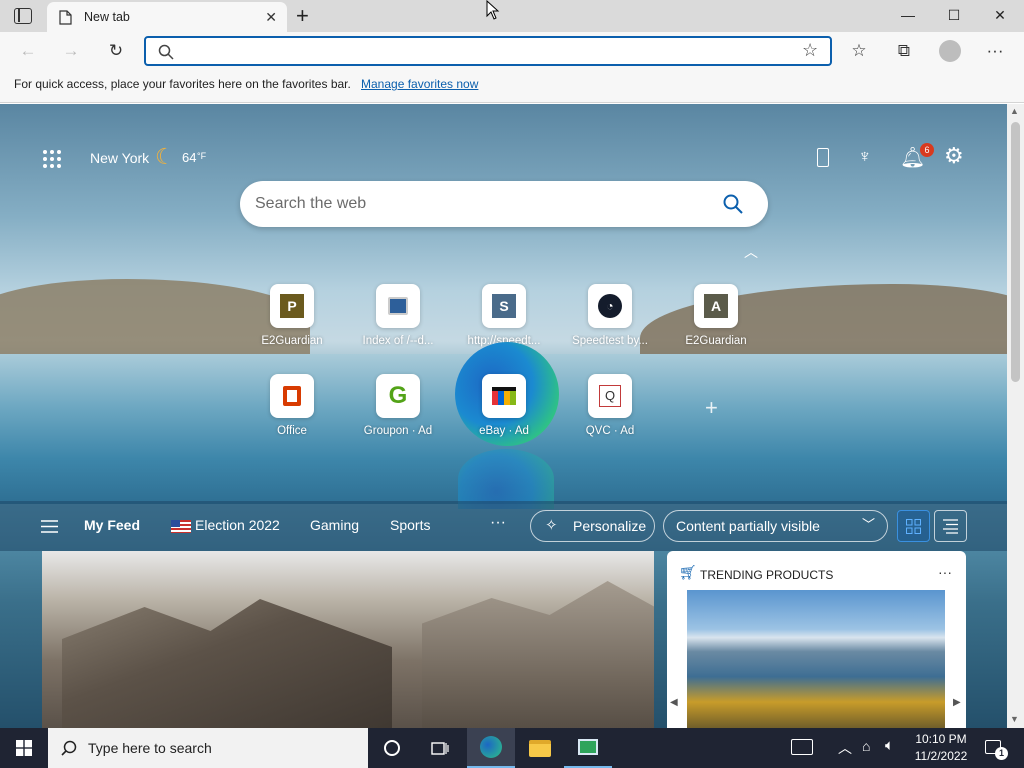  I want to click on scroll-up-icon: ▲, so click(1014, 111).